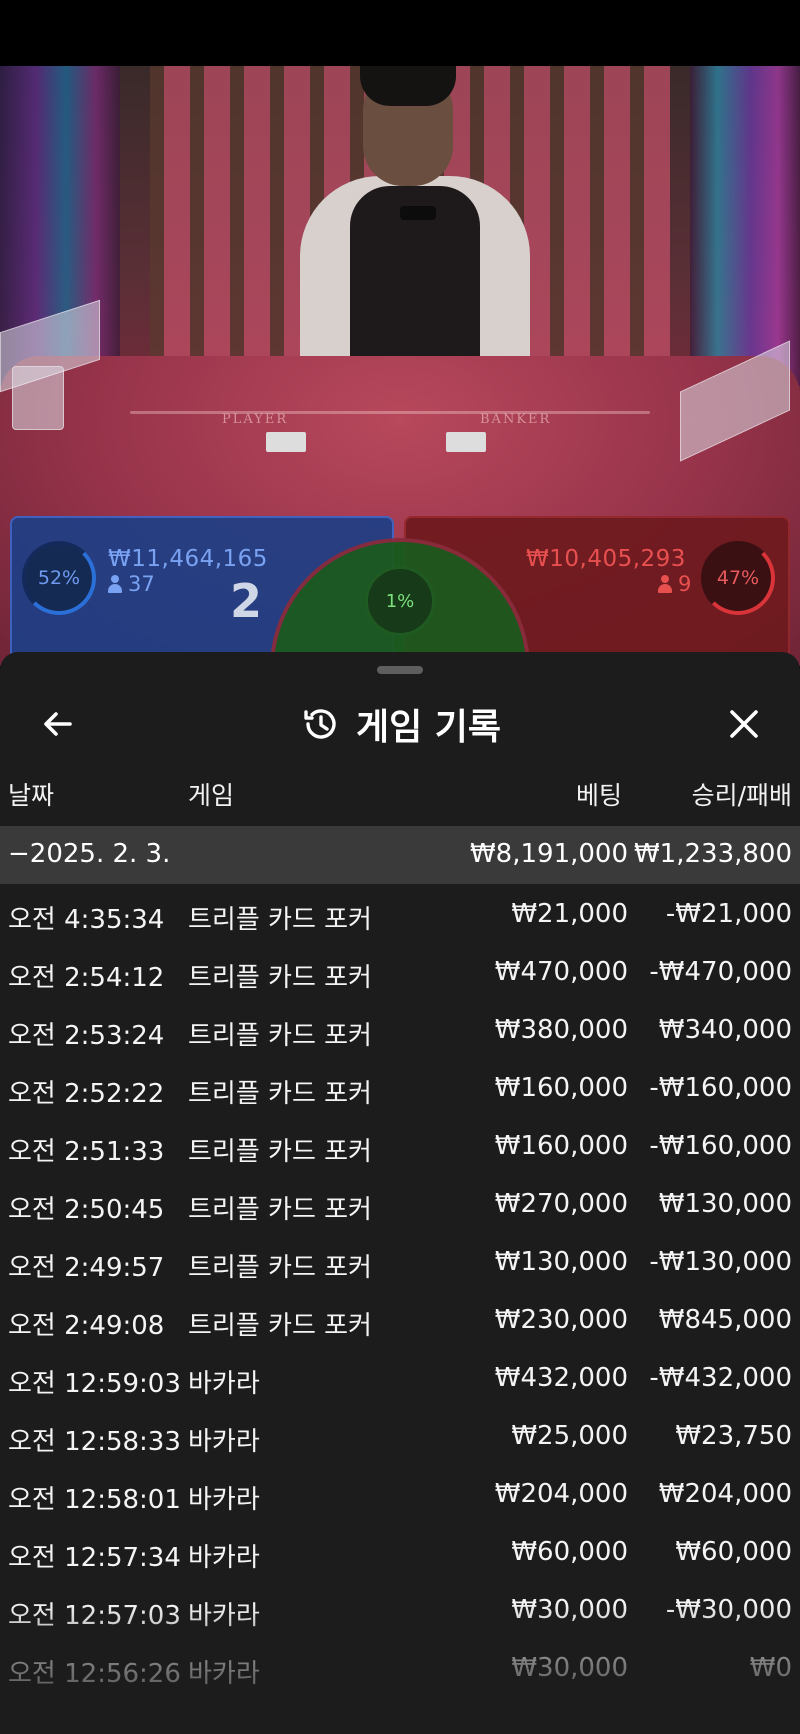 The width and height of the screenshot is (800, 1734). I want to click on history-time: 오전 2:51:33, so click(86, 1152).